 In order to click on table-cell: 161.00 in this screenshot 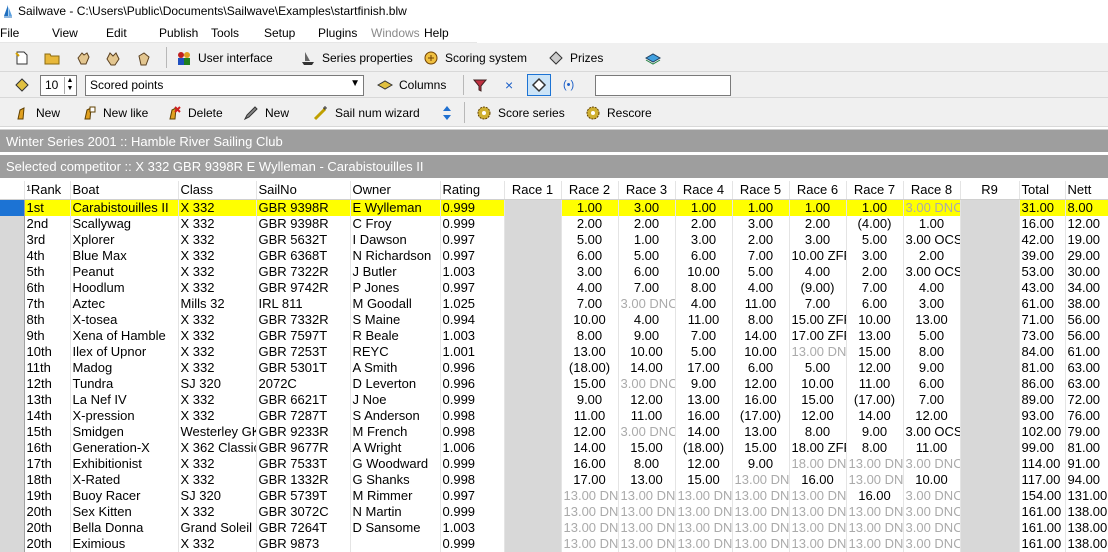, I will do `click(1042, 512)`.